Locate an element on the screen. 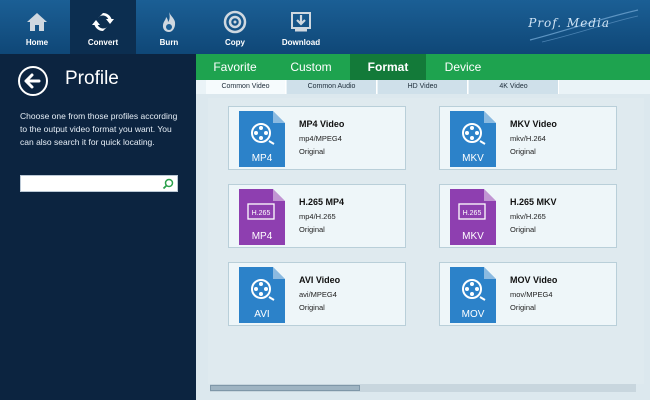 The width and height of the screenshot is (650, 400). profile-name: MP4 Video is located at coordinates (322, 124).